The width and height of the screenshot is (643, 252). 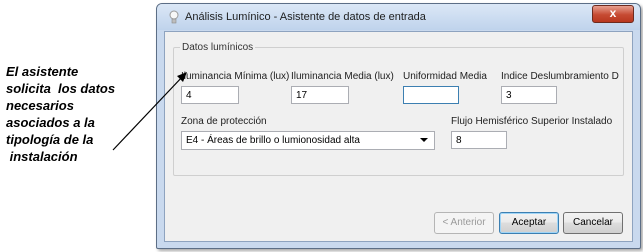 What do you see at coordinates (224, 121) in the screenshot?
I see `zona-proteccion-label: Zona de protección` at bounding box center [224, 121].